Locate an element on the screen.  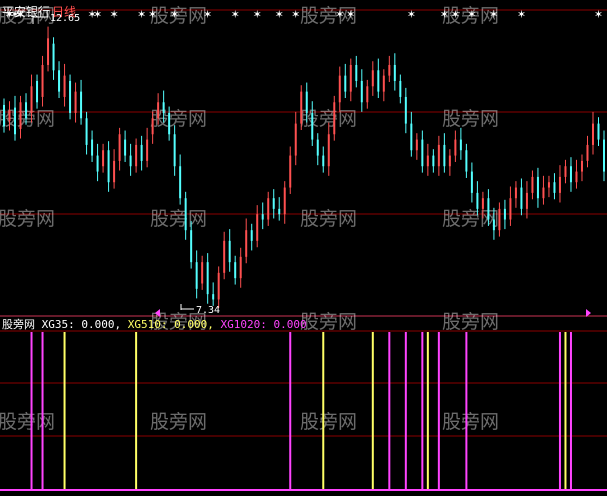
low-price-label: 7.34 is located at coordinates (208, 310).